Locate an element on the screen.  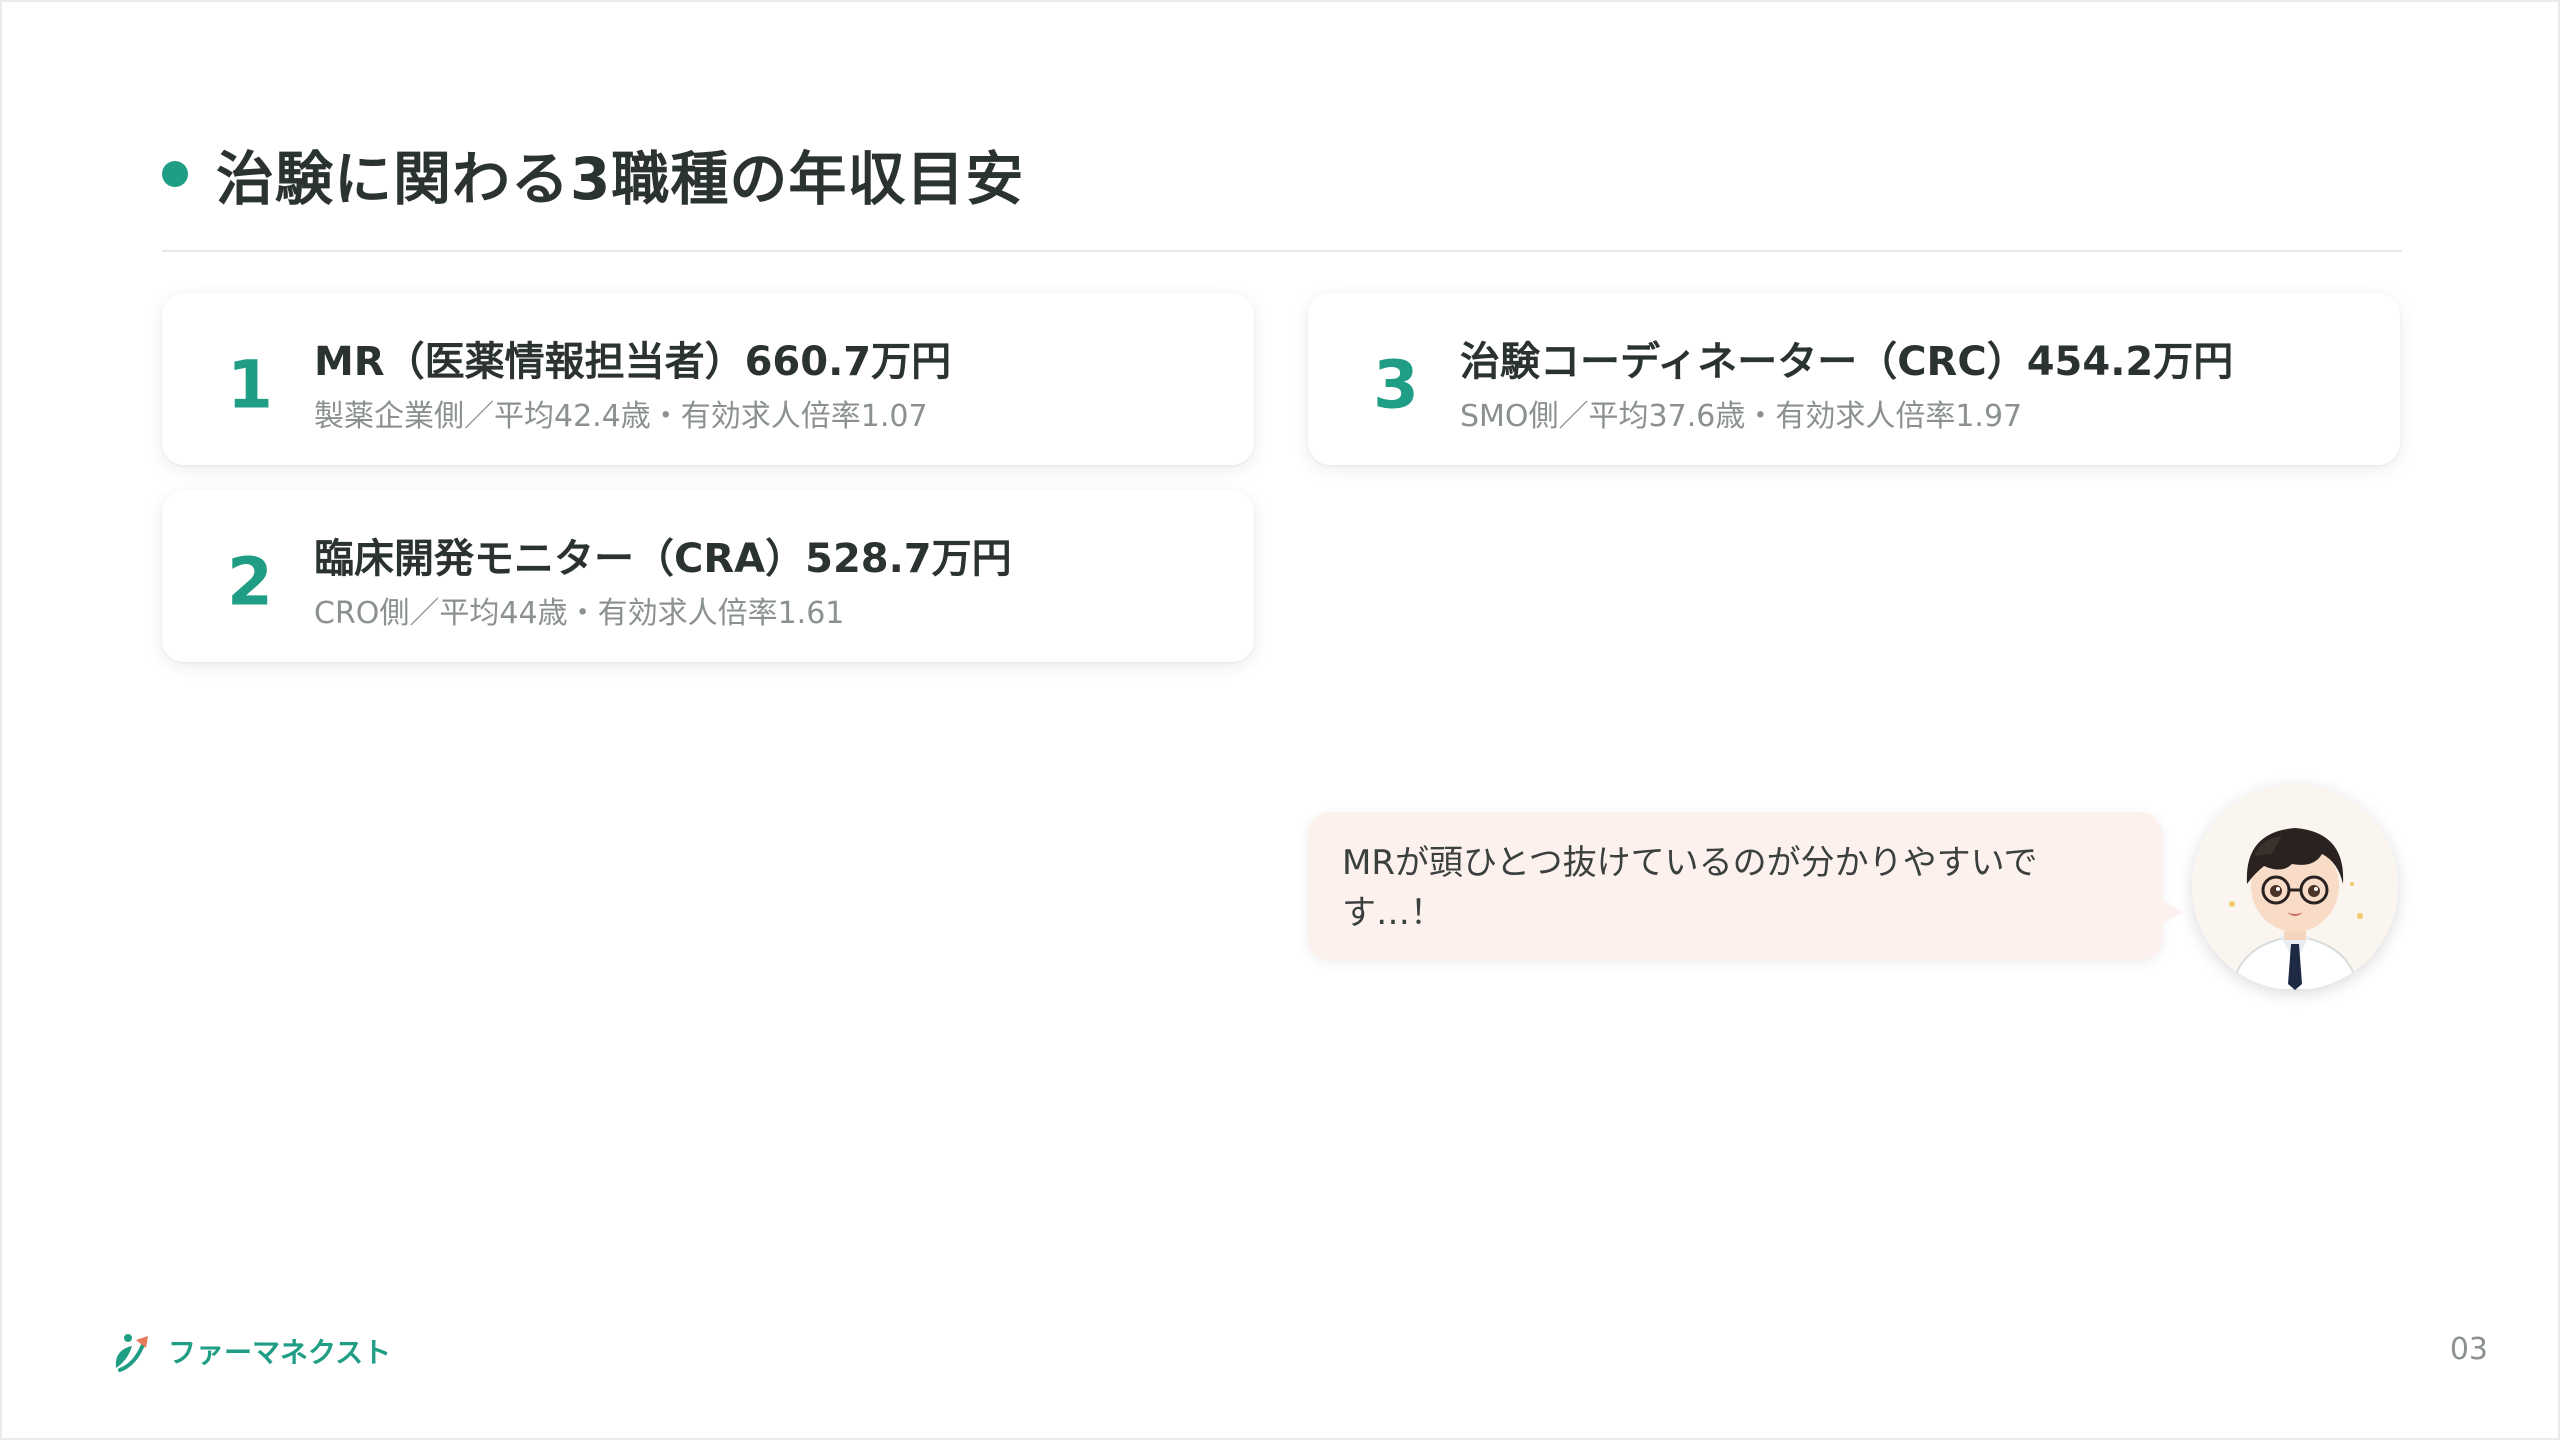
heading-dot-icon is located at coordinates (175, 174).